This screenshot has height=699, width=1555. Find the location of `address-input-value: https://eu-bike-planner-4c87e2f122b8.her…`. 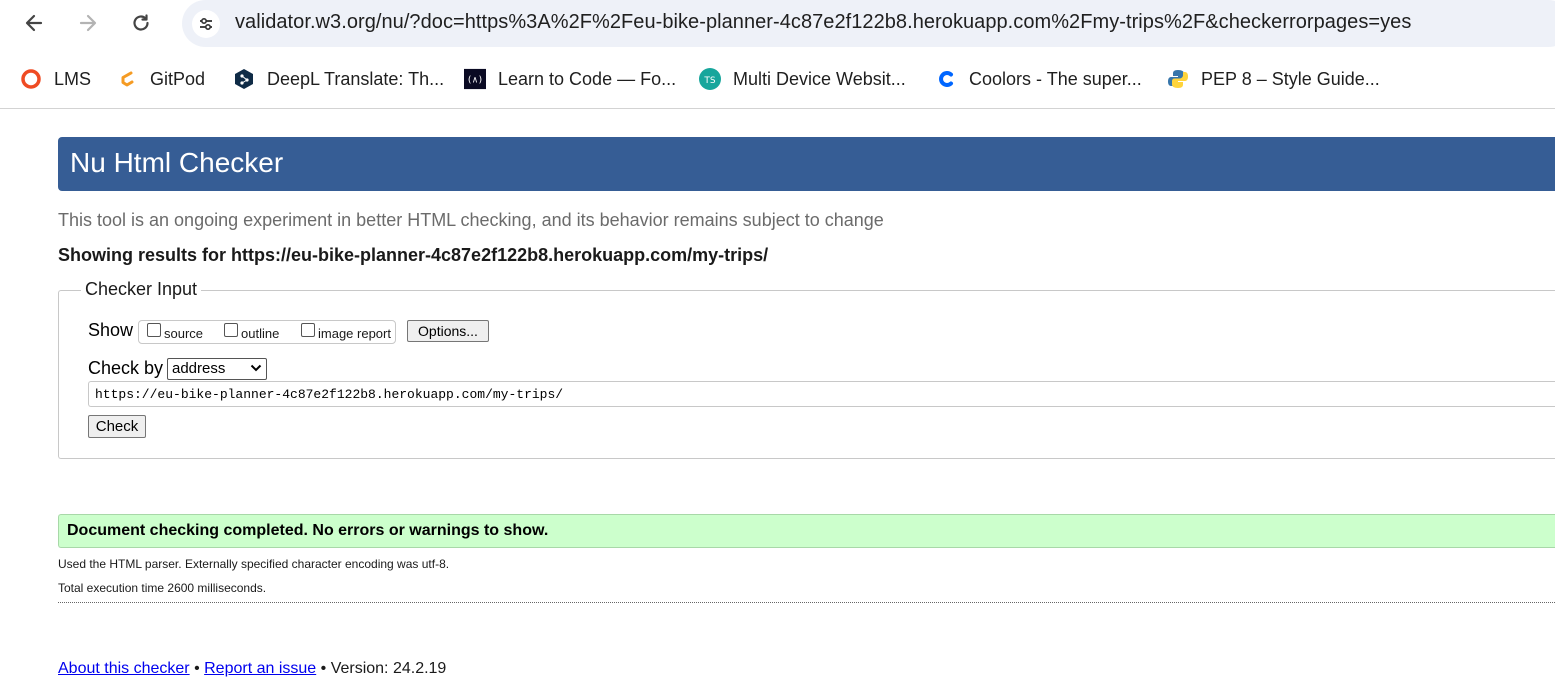

address-input-value: https://eu-bike-planner-4c87e2f122b8.her… is located at coordinates (329, 394).